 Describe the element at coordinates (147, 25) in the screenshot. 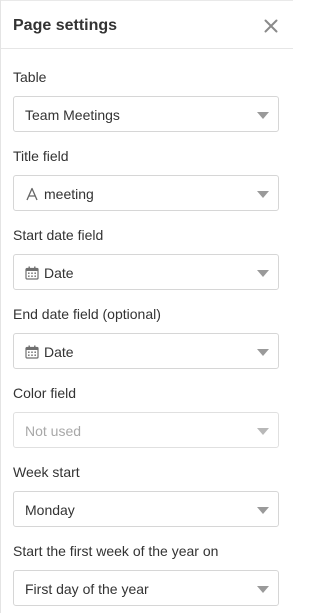

I see `panel-header: Page settings` at that location.